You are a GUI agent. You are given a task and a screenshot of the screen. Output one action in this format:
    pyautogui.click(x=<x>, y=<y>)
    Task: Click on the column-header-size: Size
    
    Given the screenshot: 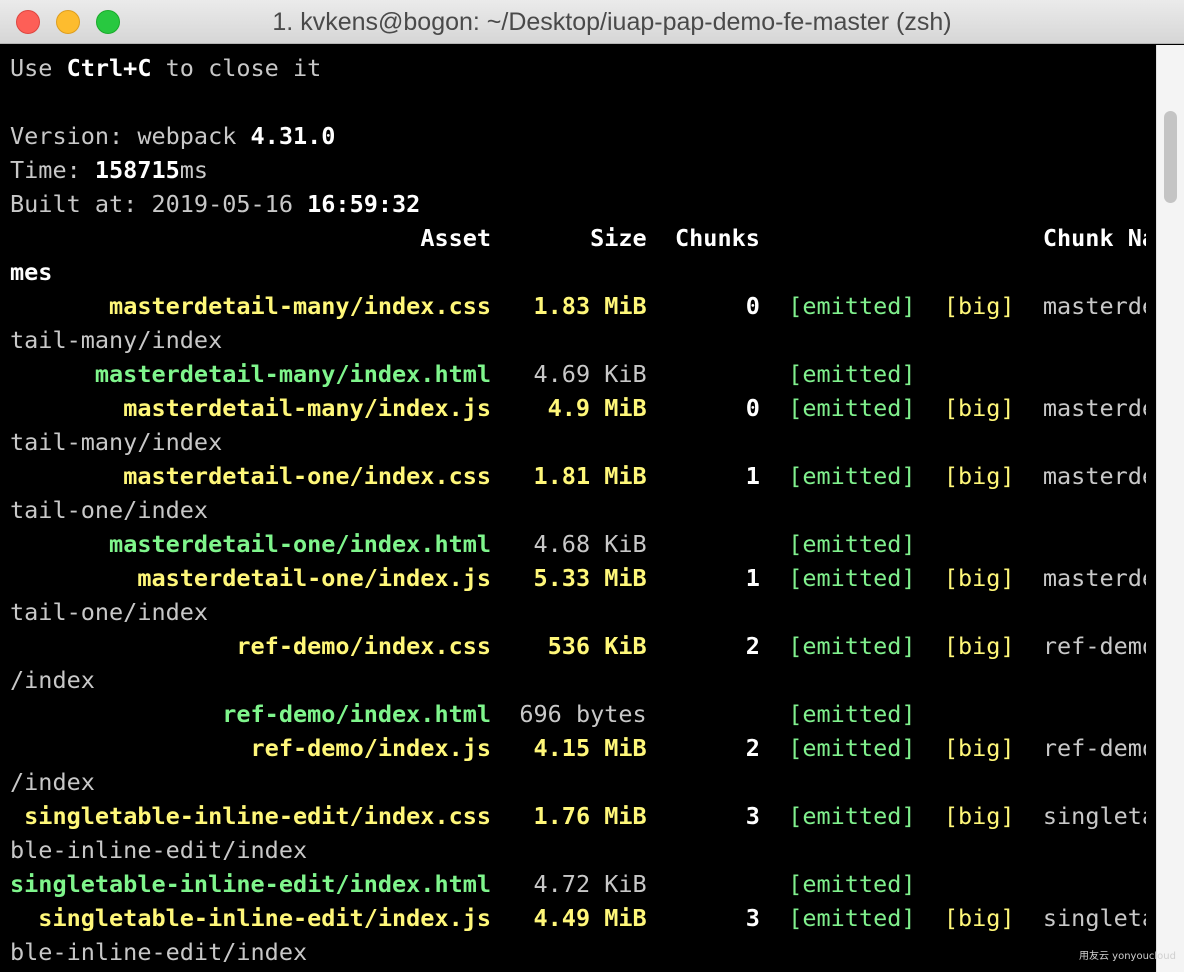 What is the action you would take?
    pyautogui.click(x=618, y=238)
    